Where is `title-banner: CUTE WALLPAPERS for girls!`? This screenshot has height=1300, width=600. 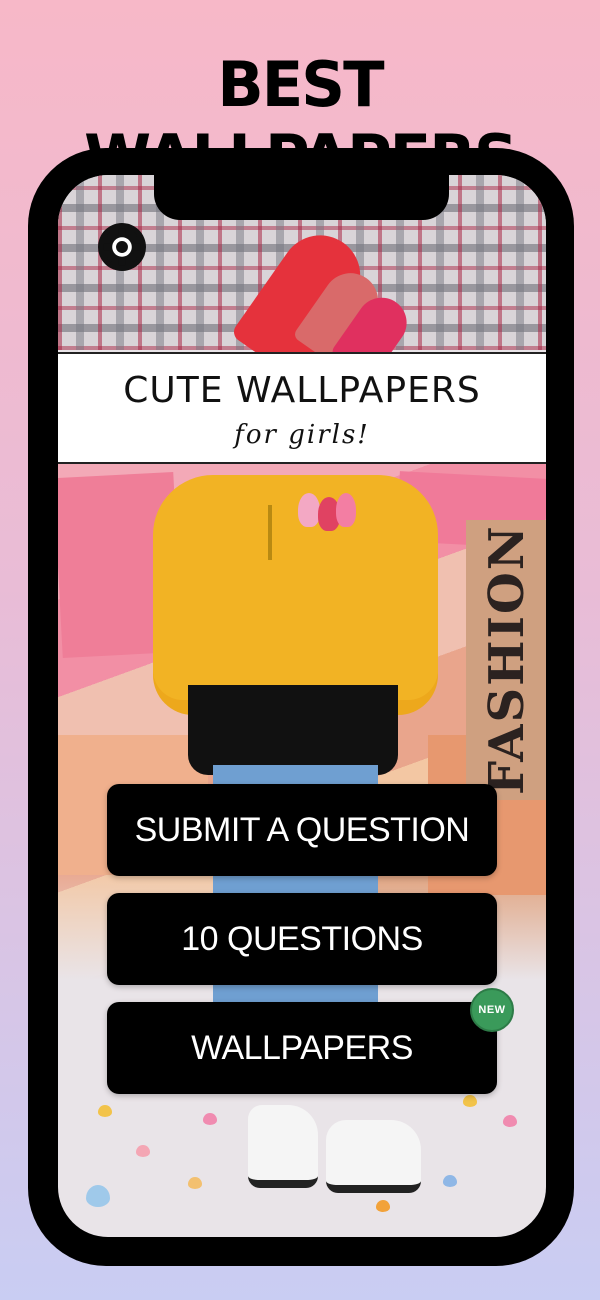 title-banner: CUTE WALLPAPERS for girls! is located at coordinates (302, 408).